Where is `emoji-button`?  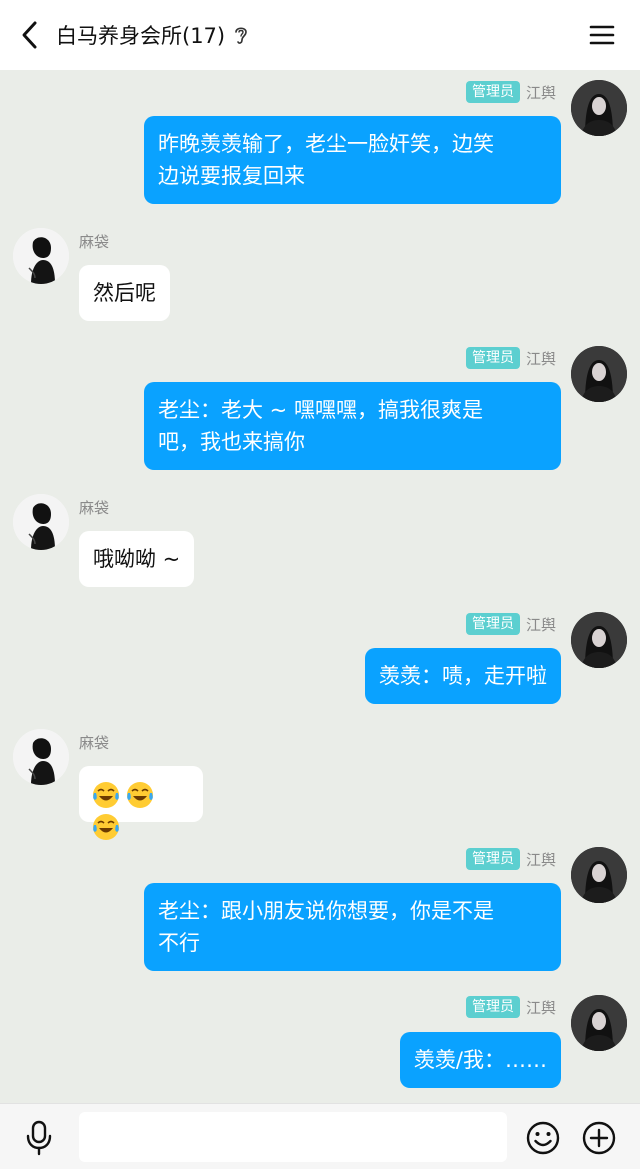
emoji-button is located at coordinates (543, 1138).